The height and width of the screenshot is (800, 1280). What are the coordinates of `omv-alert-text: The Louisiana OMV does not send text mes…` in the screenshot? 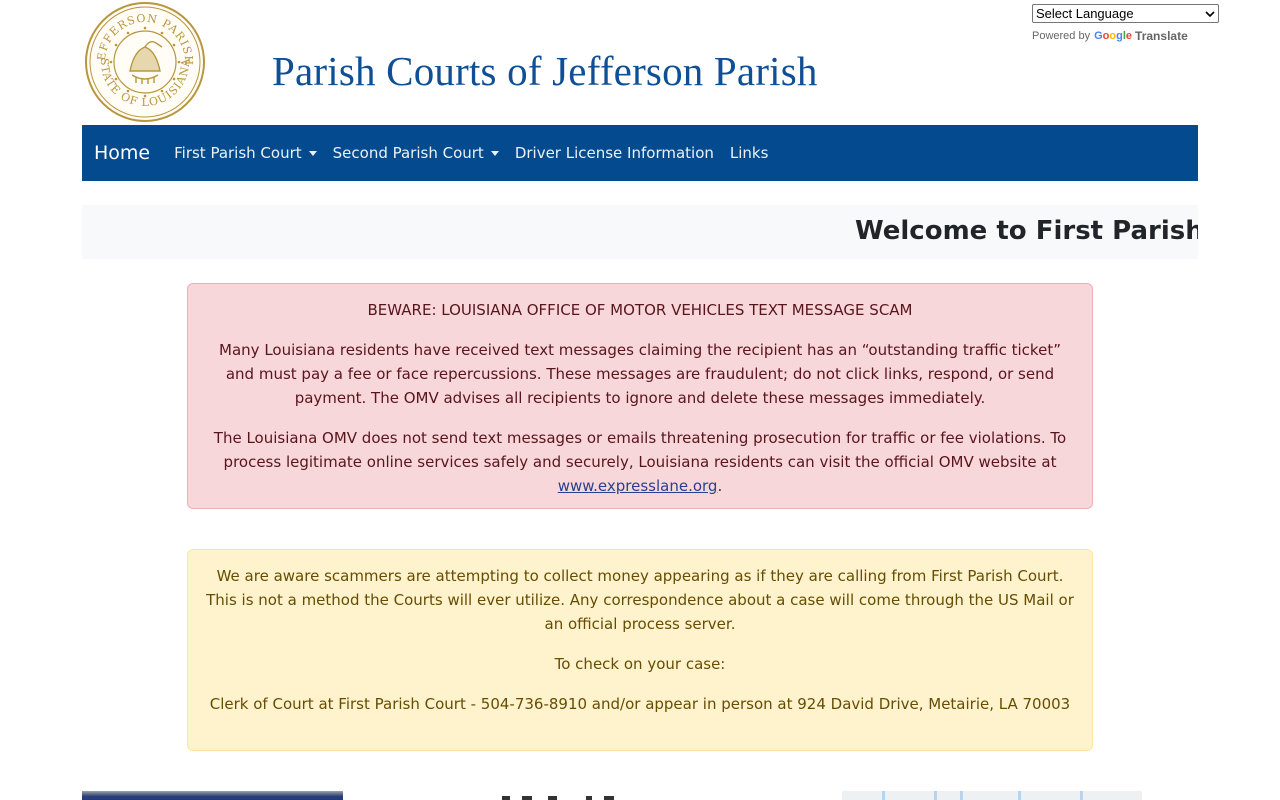 It's located at (640, 450).